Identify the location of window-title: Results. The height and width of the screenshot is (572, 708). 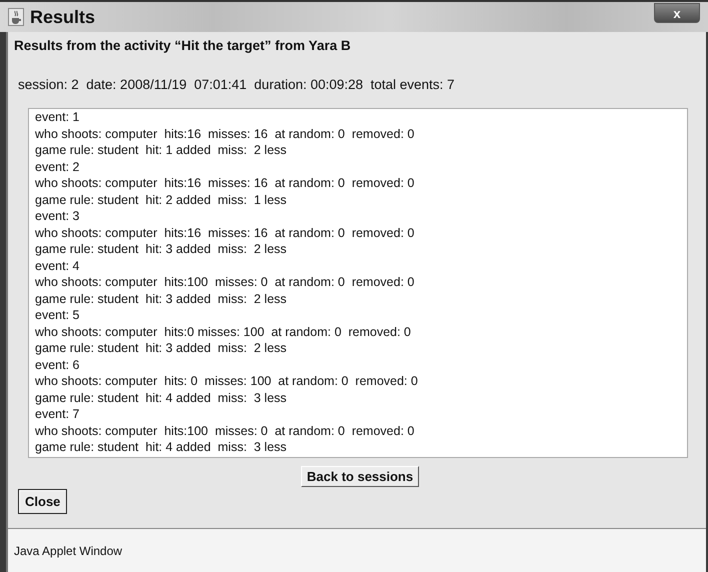
(63, 17).